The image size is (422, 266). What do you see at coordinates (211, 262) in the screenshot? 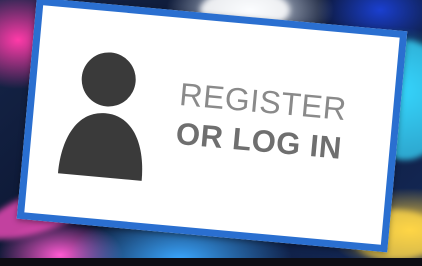
I see `bottom-strip` at bounding box center [211, 262].